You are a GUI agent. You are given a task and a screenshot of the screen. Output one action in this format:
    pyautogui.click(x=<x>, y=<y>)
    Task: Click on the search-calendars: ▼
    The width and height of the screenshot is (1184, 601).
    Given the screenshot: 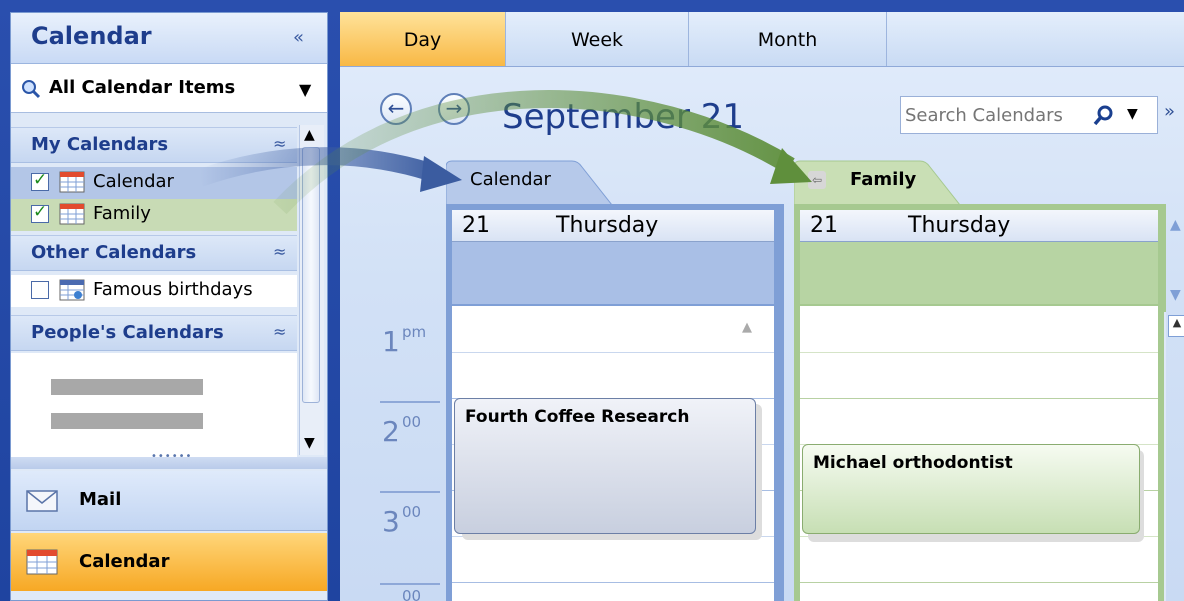 What is the action you would take?
    pyautogui.click(x=1029, y=115)
    